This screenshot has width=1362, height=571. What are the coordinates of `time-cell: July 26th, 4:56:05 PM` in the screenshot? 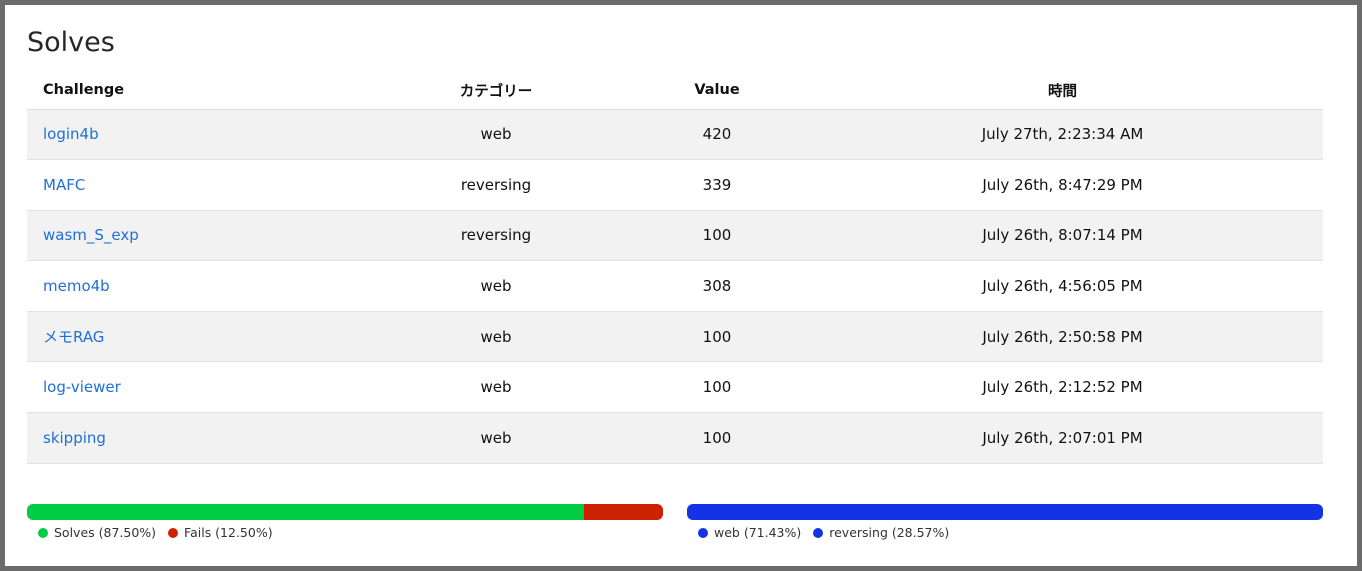 It's located at (1062, 286).